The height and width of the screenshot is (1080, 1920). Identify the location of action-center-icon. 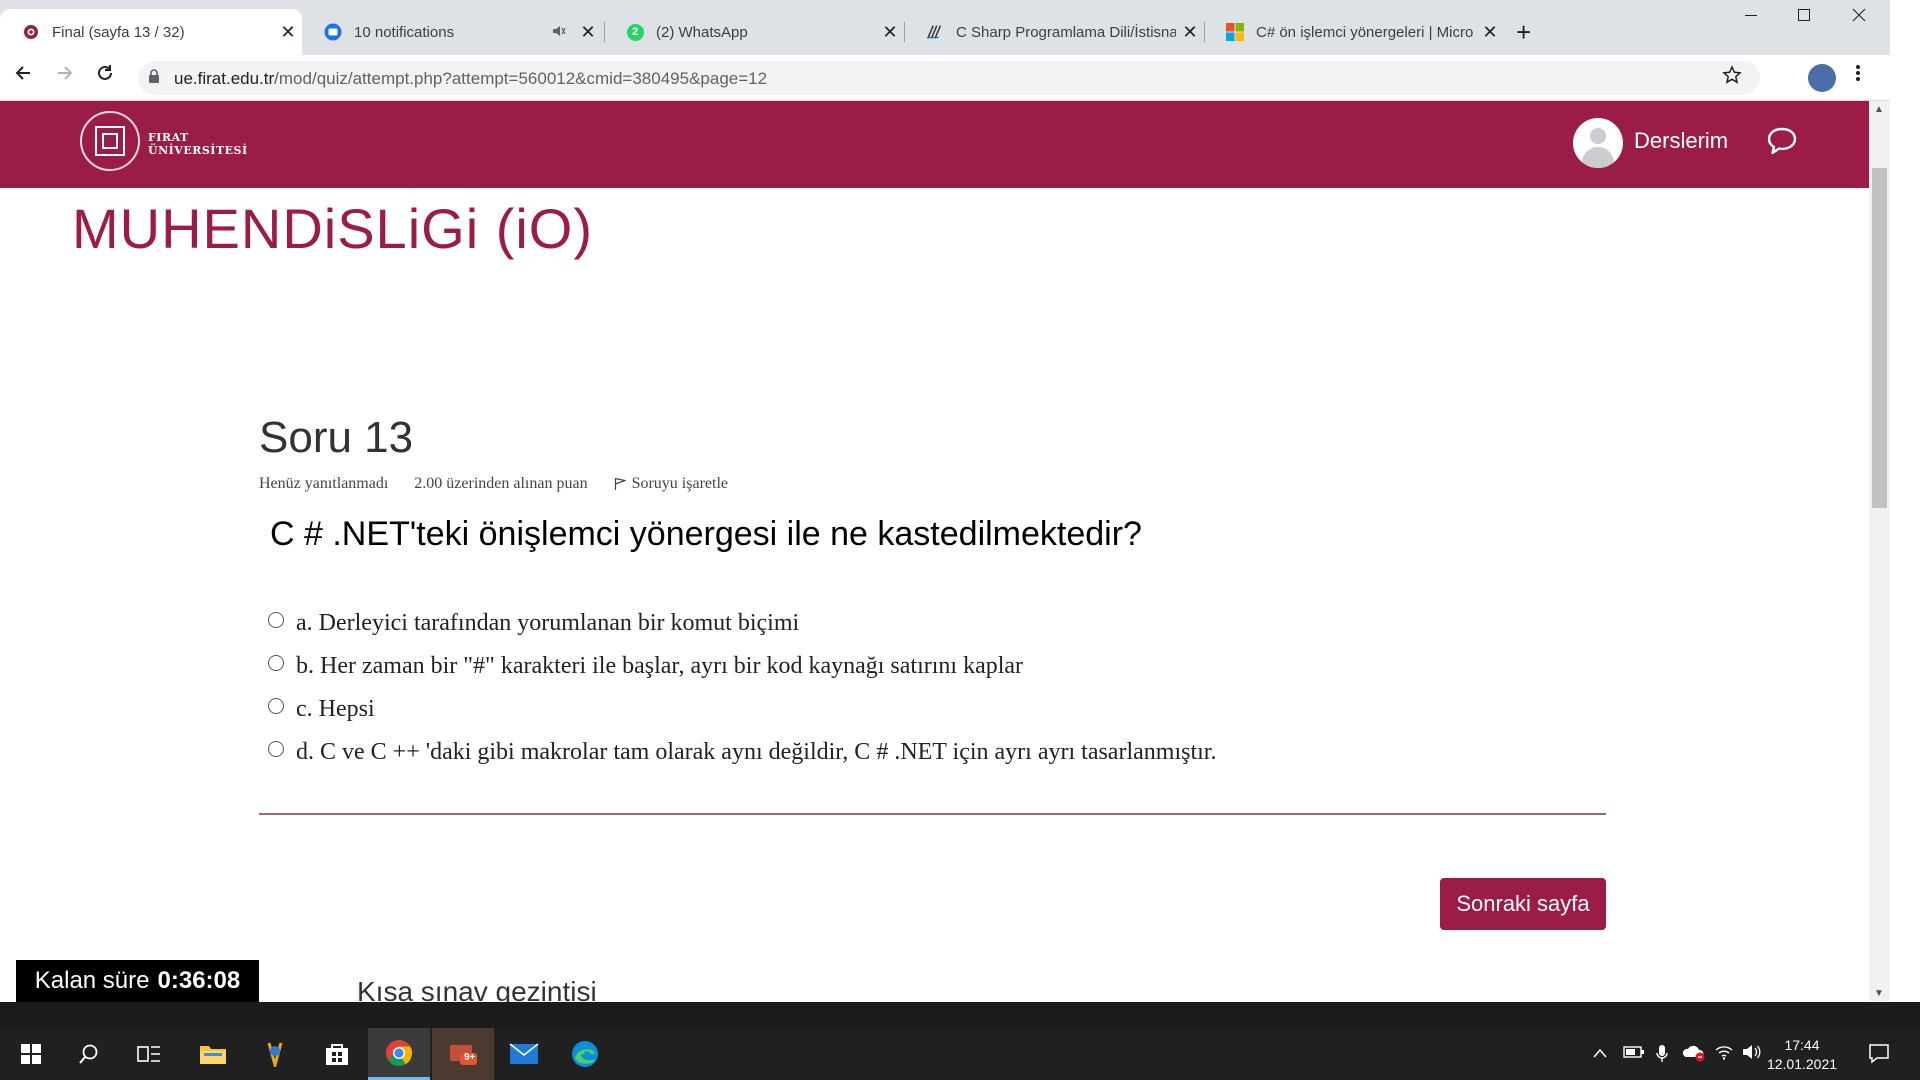
(1879, 1055).